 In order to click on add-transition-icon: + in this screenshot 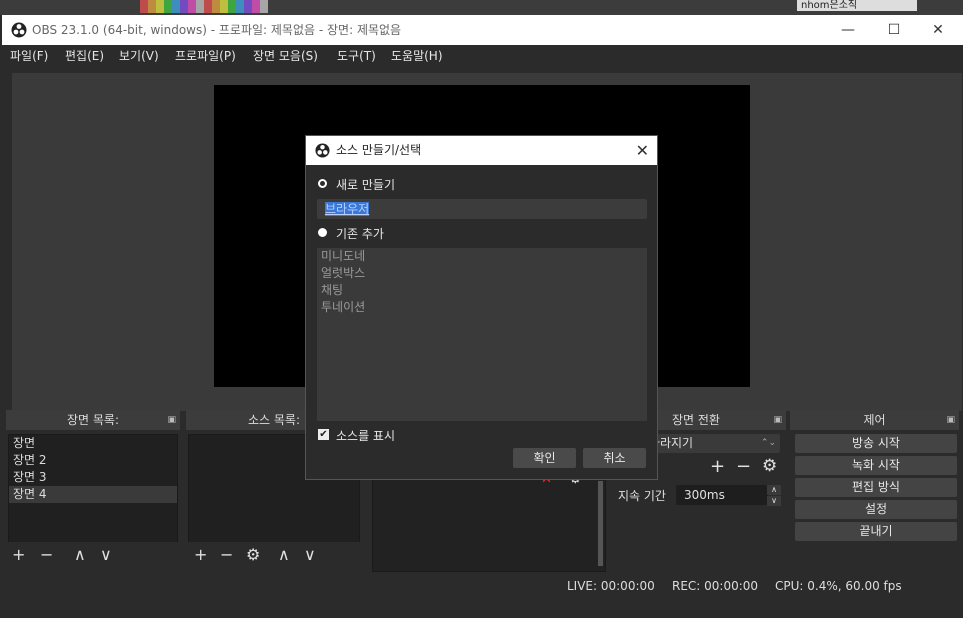, I will do `click(717, 466)`.